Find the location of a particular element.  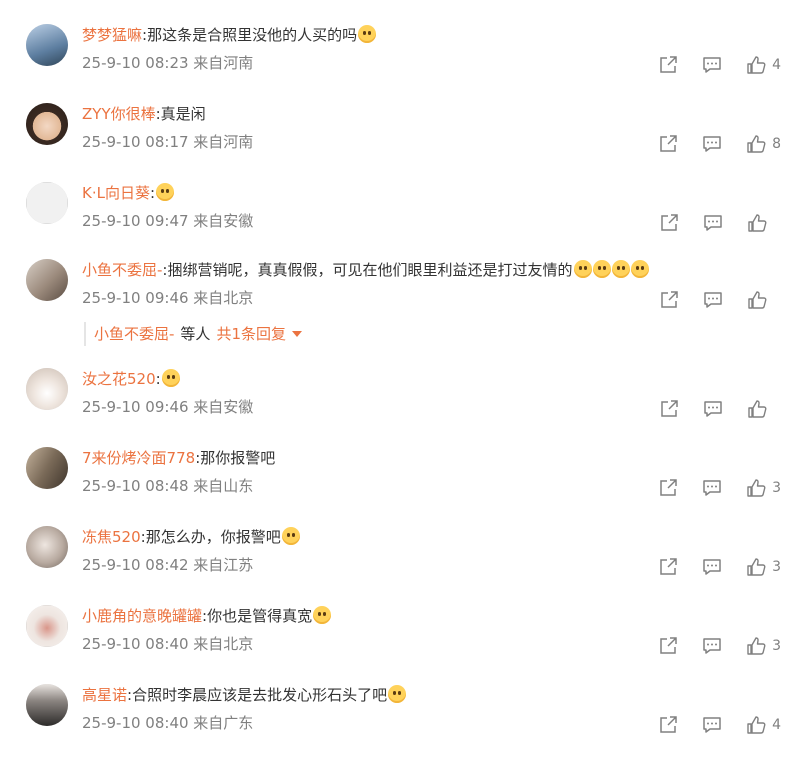

comment-username: 小鹿角的意晚罐罐 is located at coordinates (142, 616).